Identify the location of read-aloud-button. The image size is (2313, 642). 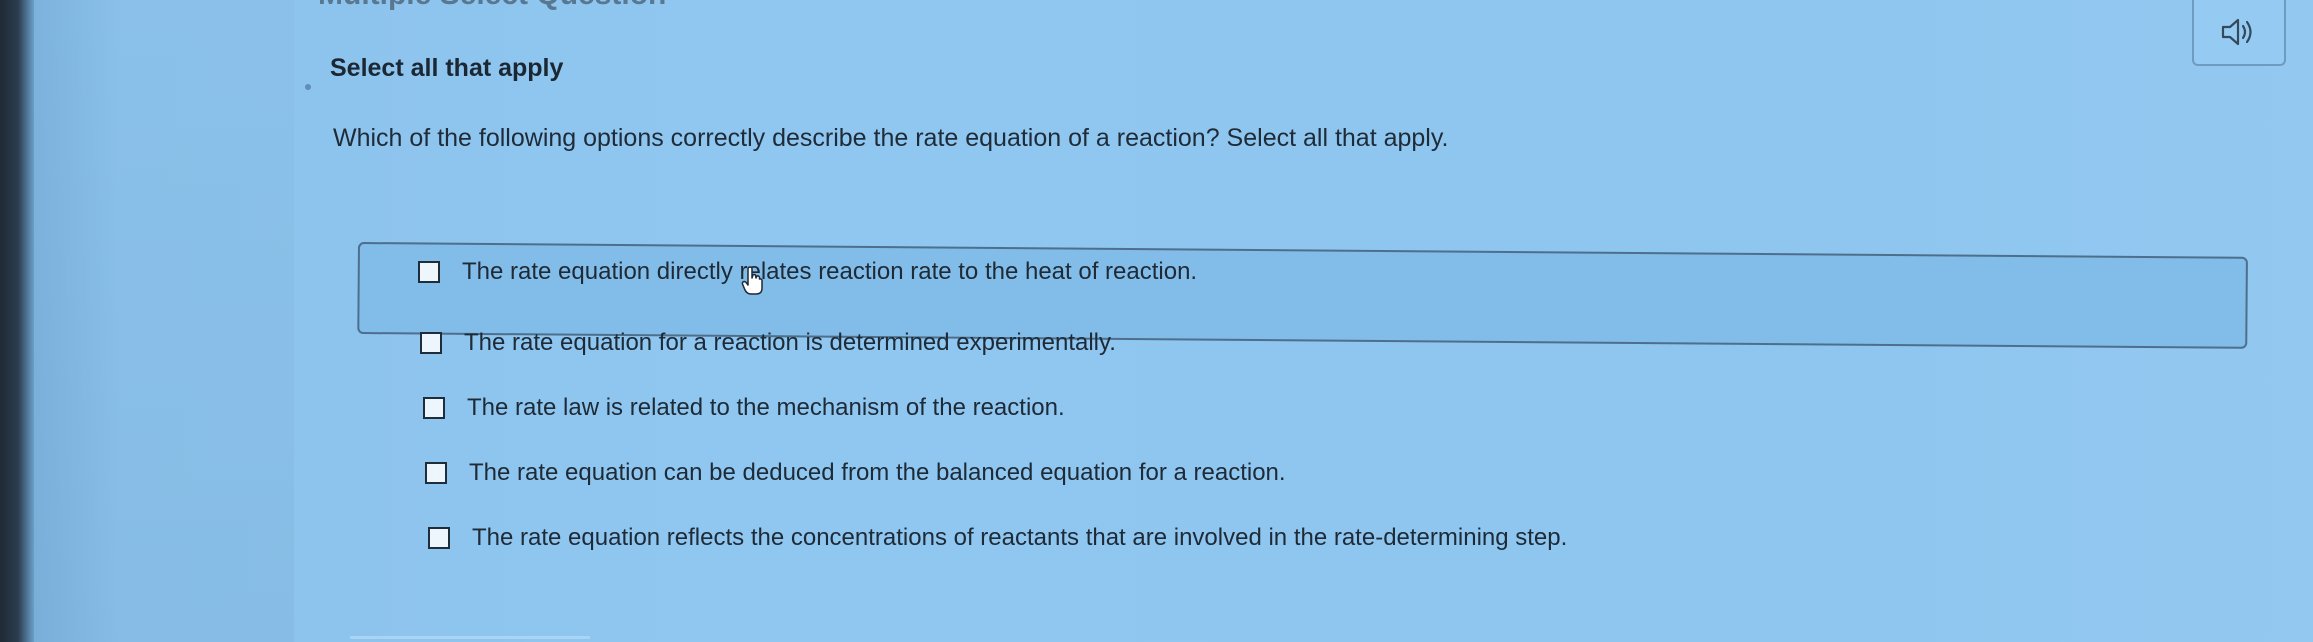
(2239, 33).